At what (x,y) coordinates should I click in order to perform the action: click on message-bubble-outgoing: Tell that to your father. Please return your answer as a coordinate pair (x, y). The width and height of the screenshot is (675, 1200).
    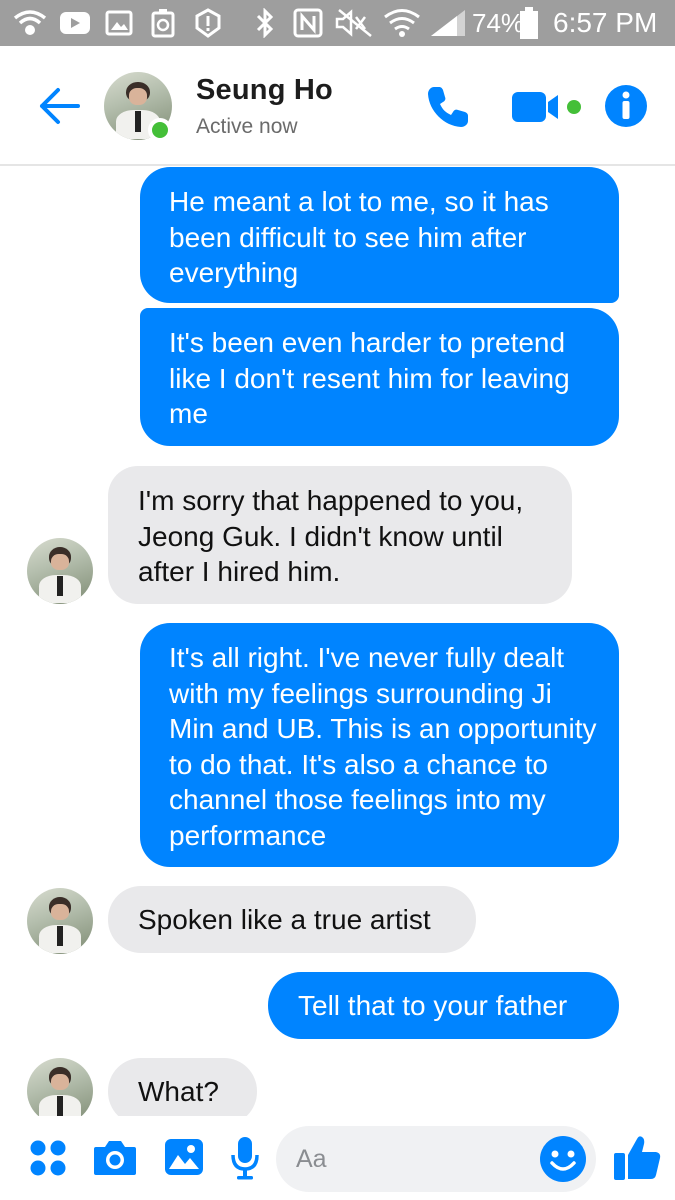
    Looking at the image, I should click on (443, 1005).